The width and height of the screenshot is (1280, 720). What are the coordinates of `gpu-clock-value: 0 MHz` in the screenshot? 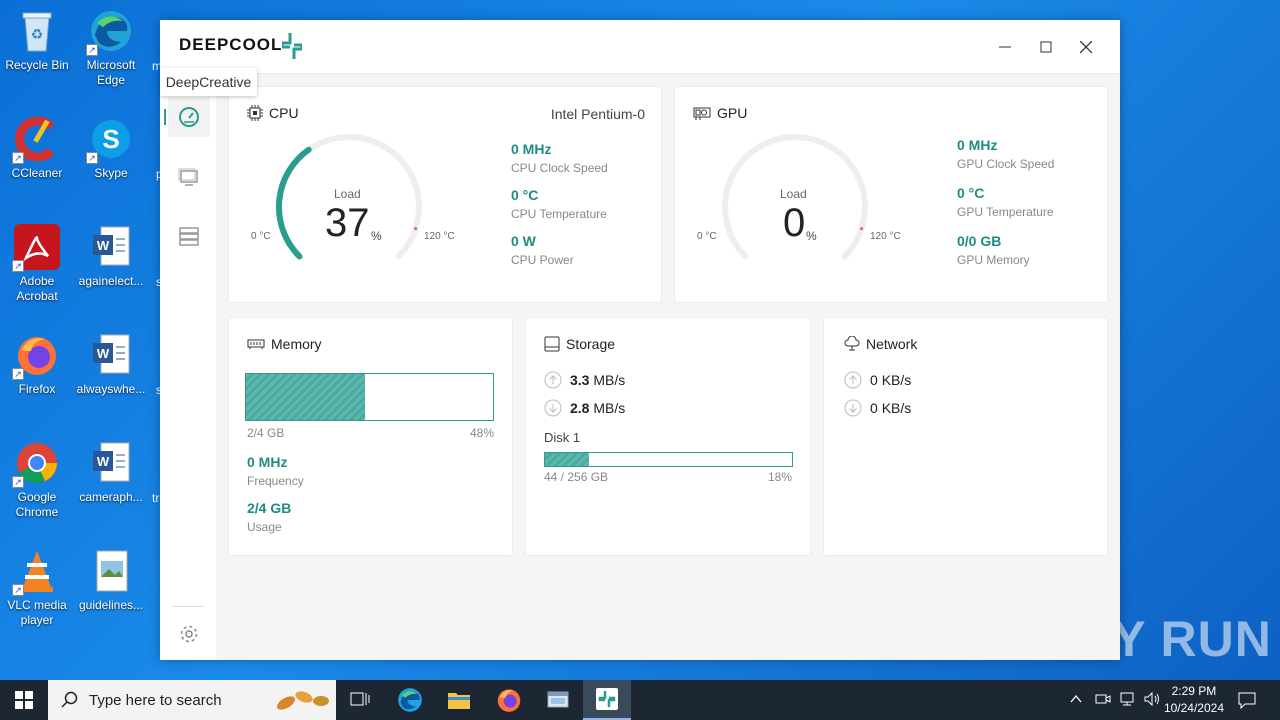 It's located at (977, 145).